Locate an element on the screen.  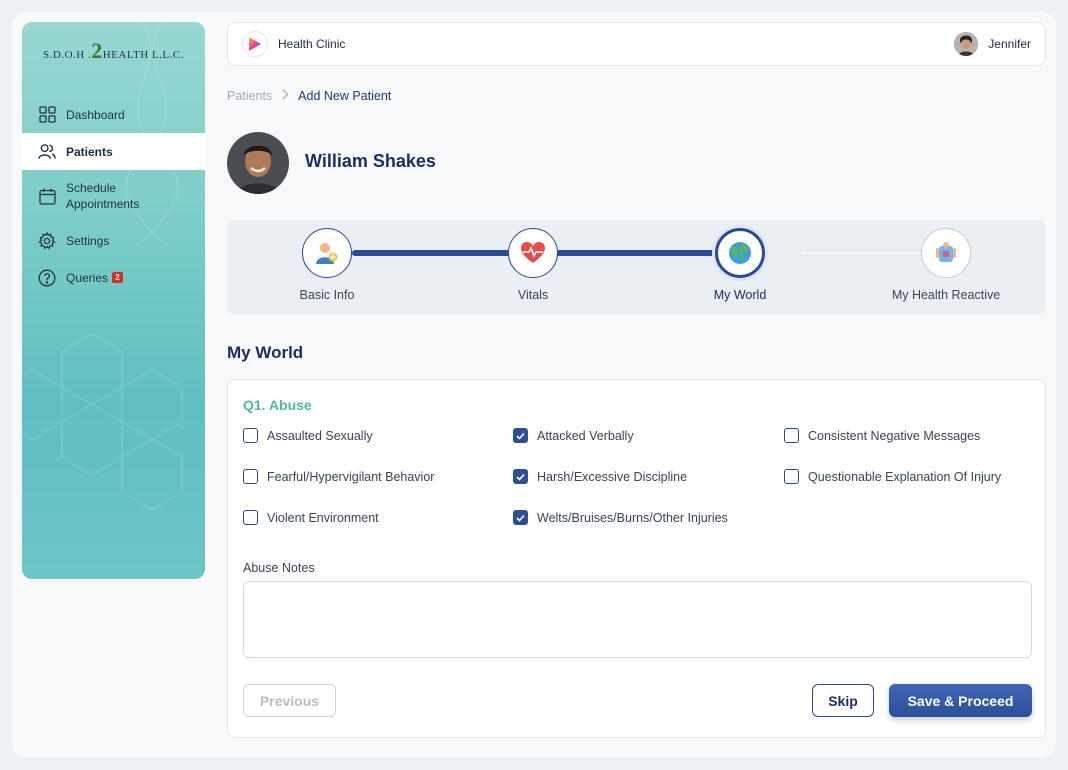
patient-name: William Shakes is located at coordinates (370, 161).